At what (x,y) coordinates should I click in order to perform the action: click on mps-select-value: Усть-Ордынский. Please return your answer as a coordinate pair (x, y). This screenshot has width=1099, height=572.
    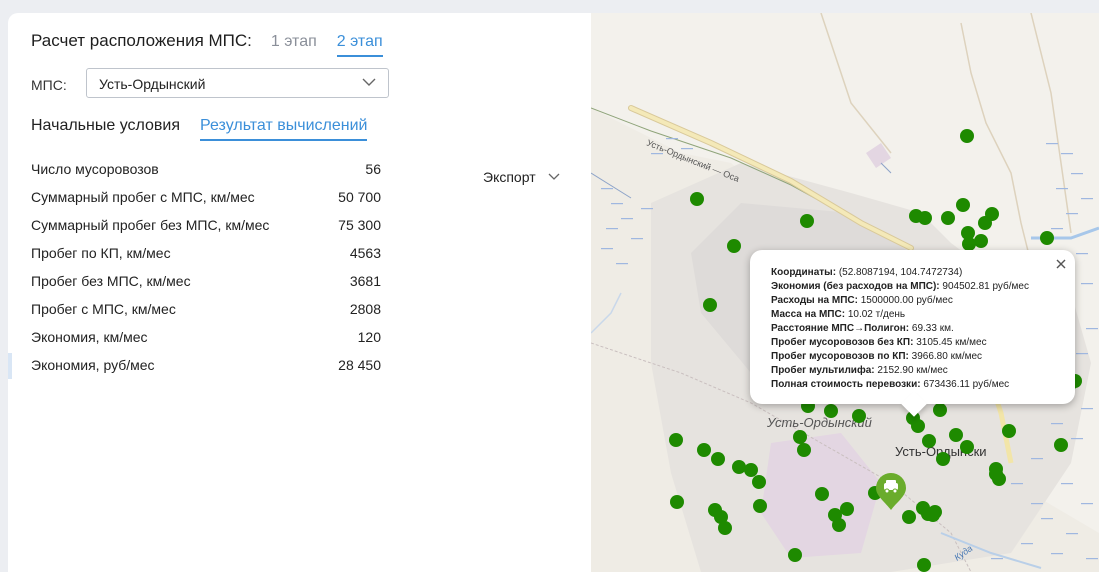
    Looking at the image, I should click on (152, 84).